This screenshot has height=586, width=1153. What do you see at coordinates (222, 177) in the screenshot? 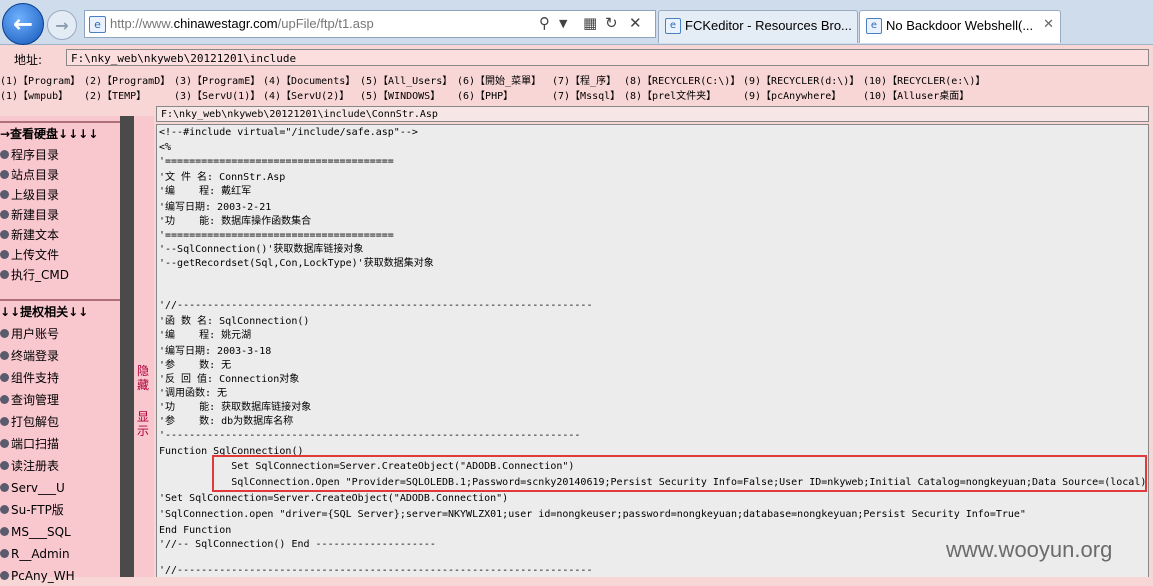
I see `code-line: '文 件 名: ConnStr.Asp` at bounding box center [222, 177].